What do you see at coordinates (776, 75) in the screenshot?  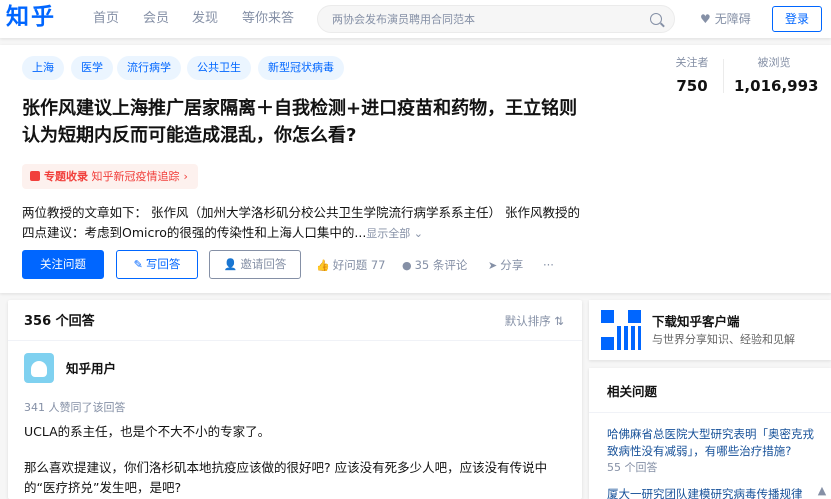 I see `views-stat: 被浏览 1,016,993` at bounding box center [776, 75].